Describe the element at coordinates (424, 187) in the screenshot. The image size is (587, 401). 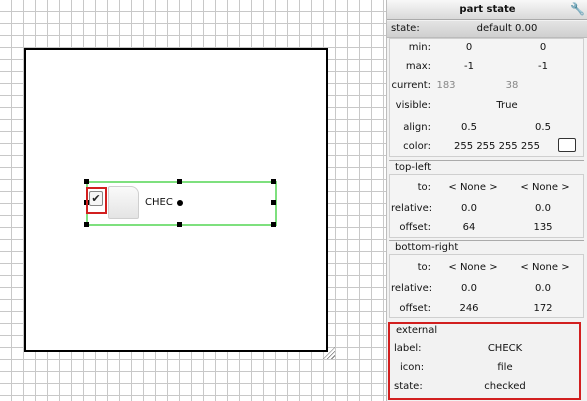
I see `tl-to-label: to:` at that location.